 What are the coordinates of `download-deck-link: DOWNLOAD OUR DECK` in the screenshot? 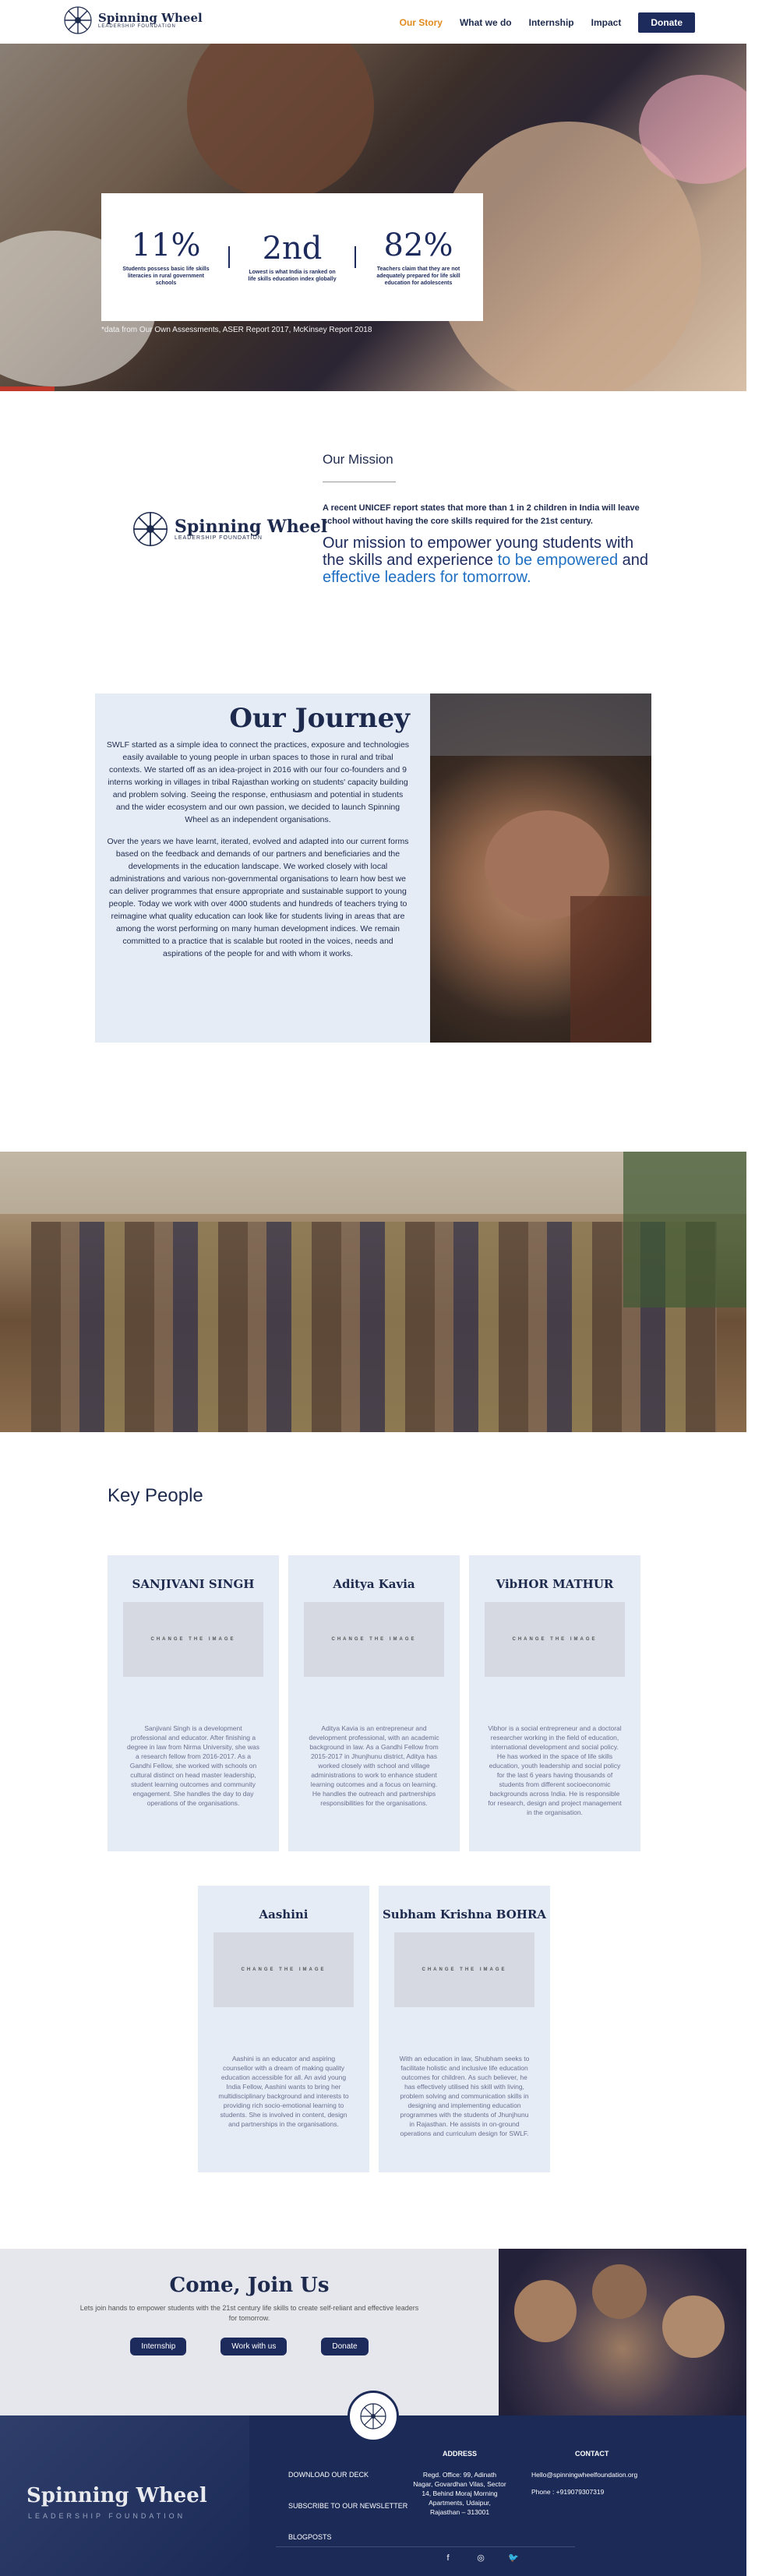 It's located at (347, 2474).